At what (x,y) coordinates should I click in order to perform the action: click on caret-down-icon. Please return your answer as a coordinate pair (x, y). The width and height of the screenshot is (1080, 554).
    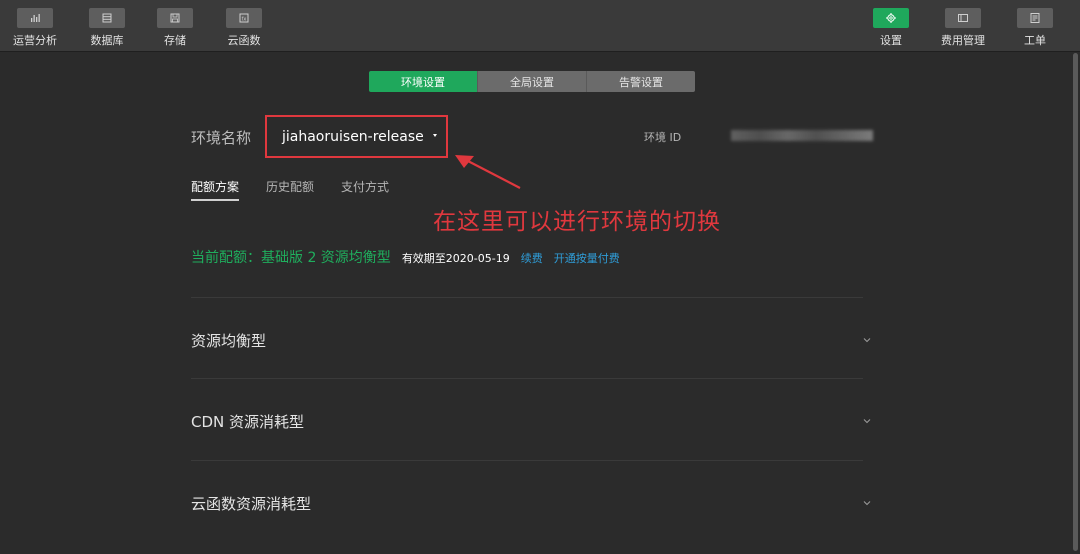
    Looking at the image, I should click on (434, 135).